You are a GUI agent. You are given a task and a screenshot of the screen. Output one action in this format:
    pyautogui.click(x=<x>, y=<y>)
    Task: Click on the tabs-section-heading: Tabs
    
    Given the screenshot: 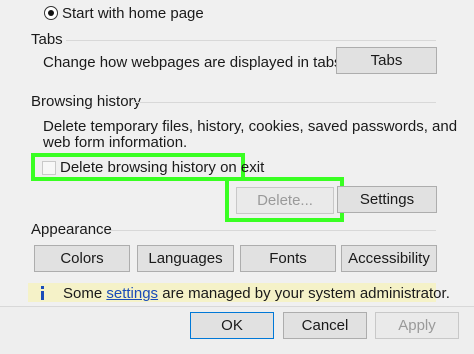 What is the action you would take?
    pyautogui.click(x=47, y=39)
    